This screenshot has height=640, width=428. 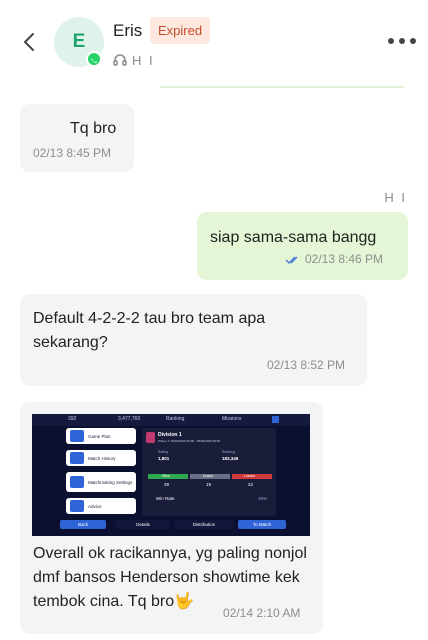 I want to click on win-rate-value: 49%, so click(x=263, y=498).